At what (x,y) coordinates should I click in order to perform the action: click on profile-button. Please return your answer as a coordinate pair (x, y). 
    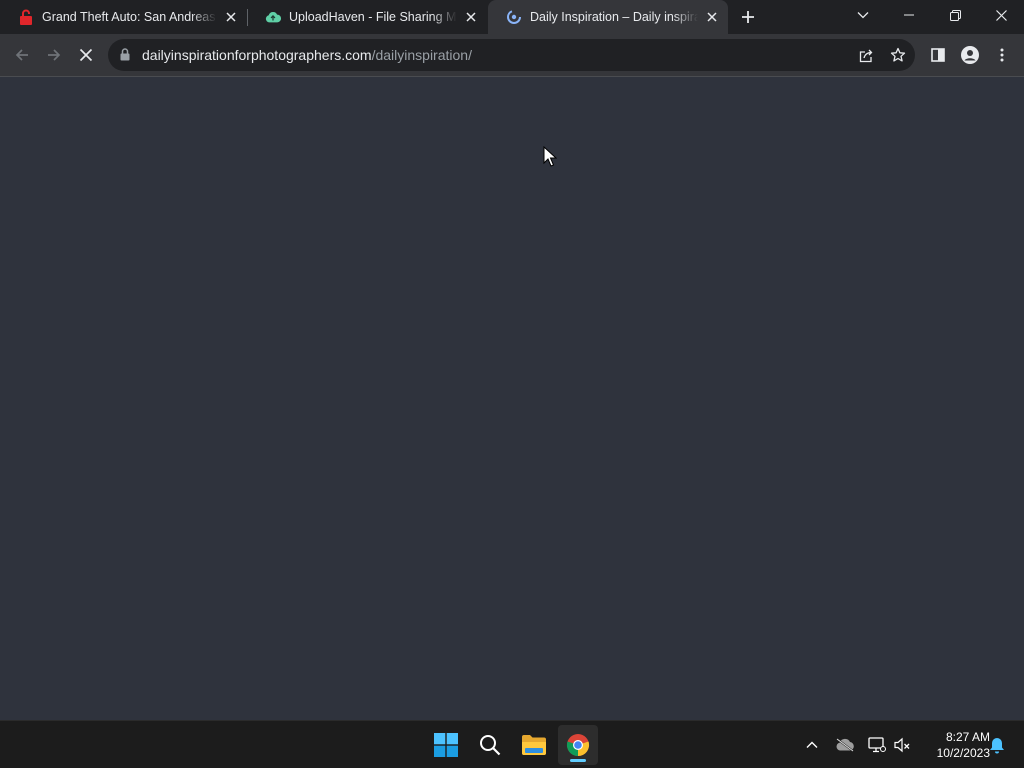
    Looking at the image, I should click on (970, 55).